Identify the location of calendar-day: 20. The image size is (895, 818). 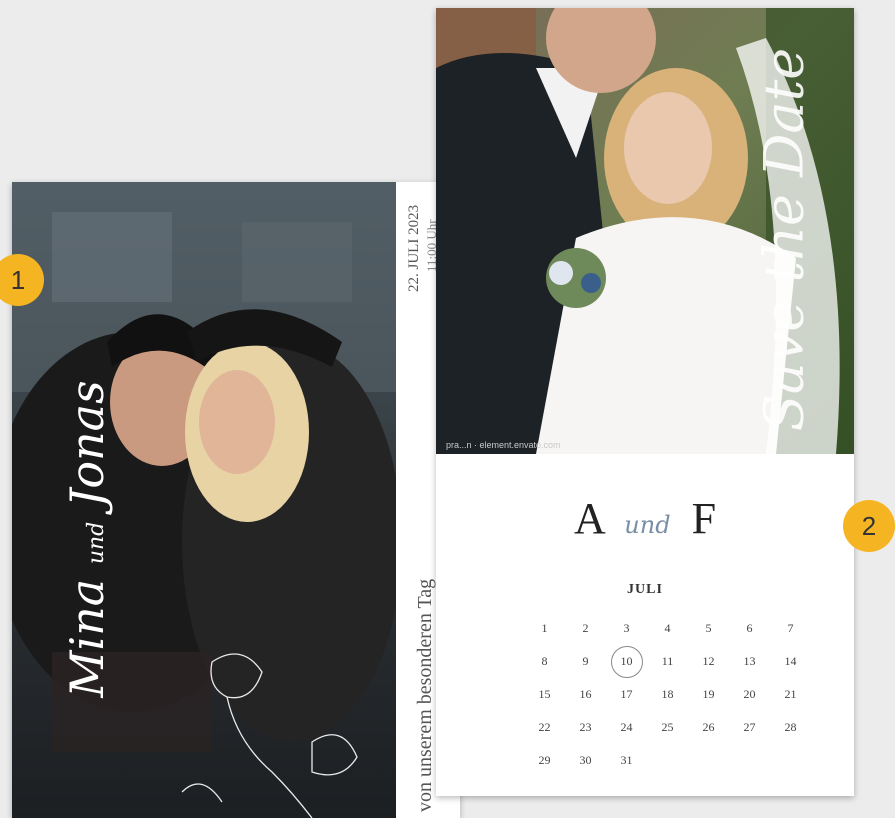
(749, 694).